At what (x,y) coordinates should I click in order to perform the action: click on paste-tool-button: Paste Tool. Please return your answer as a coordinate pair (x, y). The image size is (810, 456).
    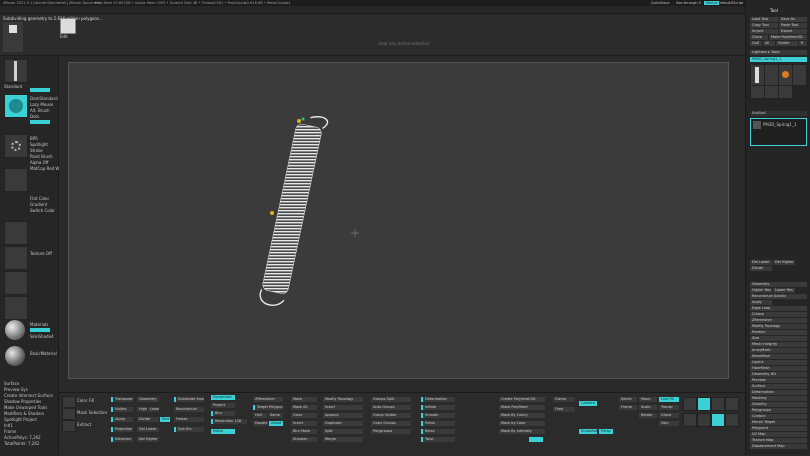
    Looking at the image, I should click on (793, 25).